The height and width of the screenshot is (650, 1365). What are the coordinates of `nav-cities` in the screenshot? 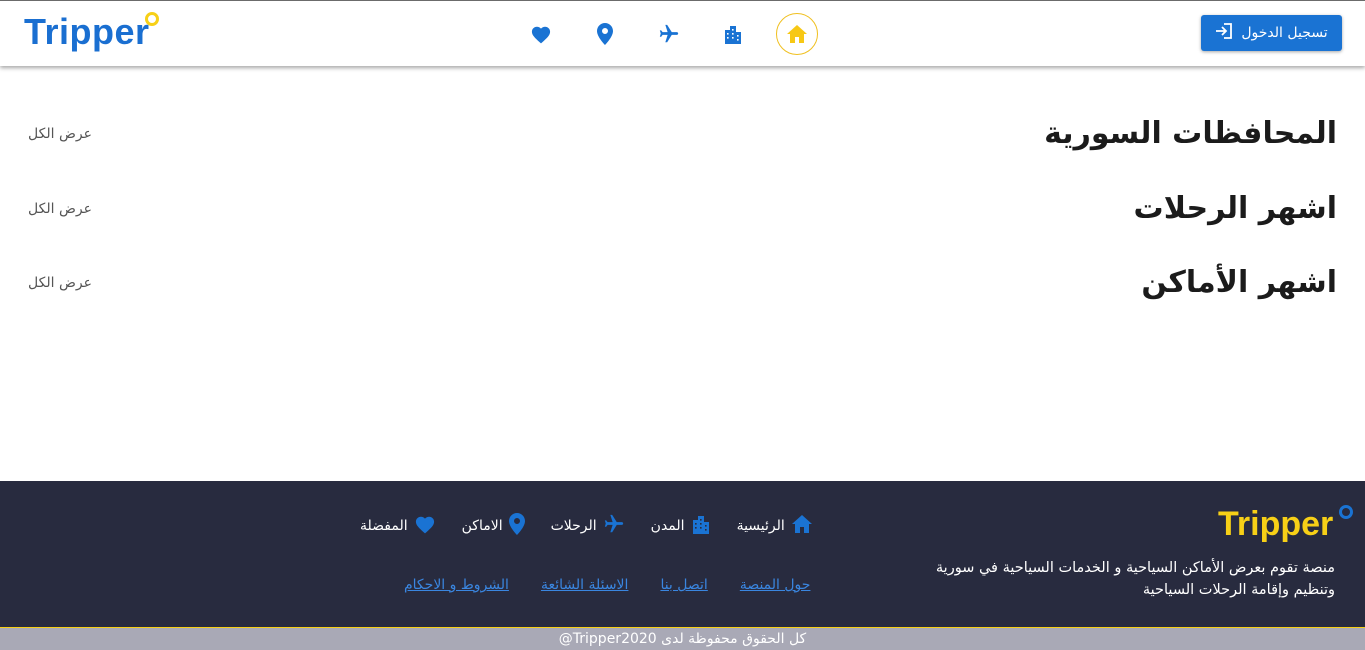 It's located at (733, 34).